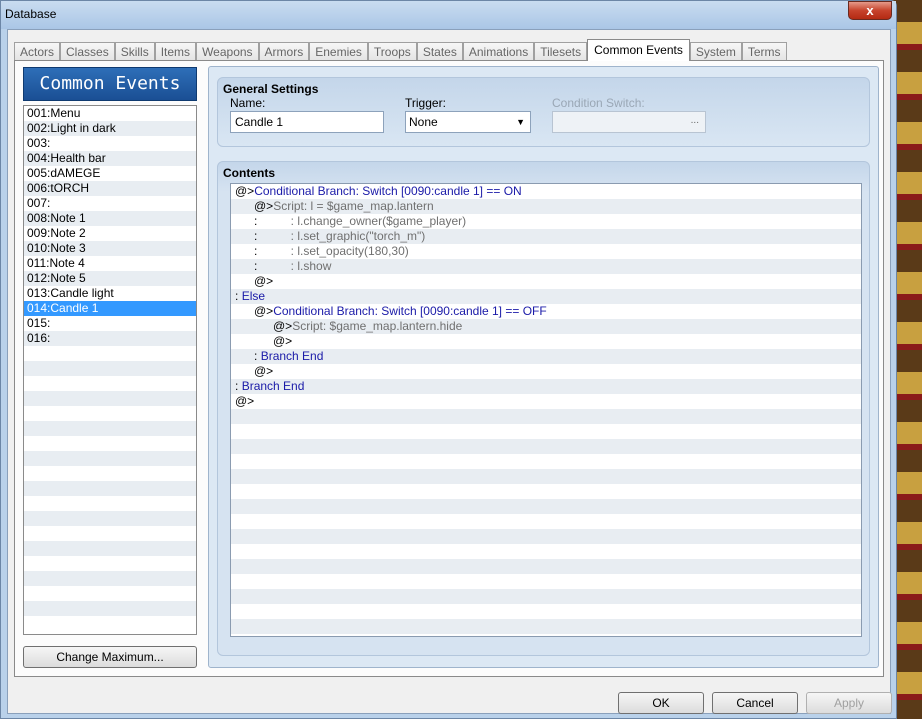 This screenshot has width=922, height=719. I want to click on command-row: @>Script: $game_map.lantern.hide, so click(546, 326).